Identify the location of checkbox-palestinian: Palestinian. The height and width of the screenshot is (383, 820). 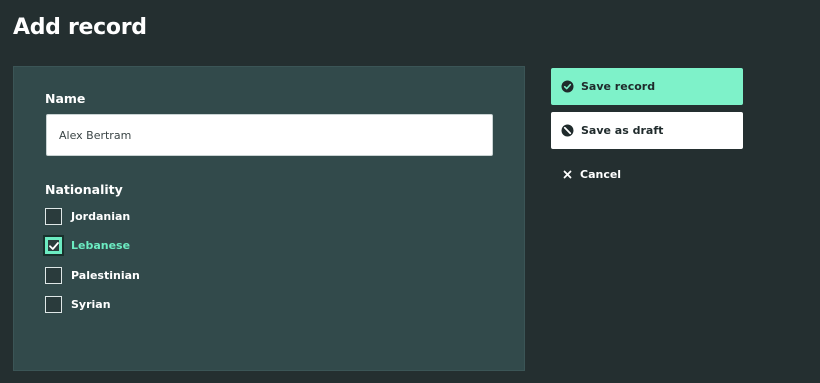
(92, 275).